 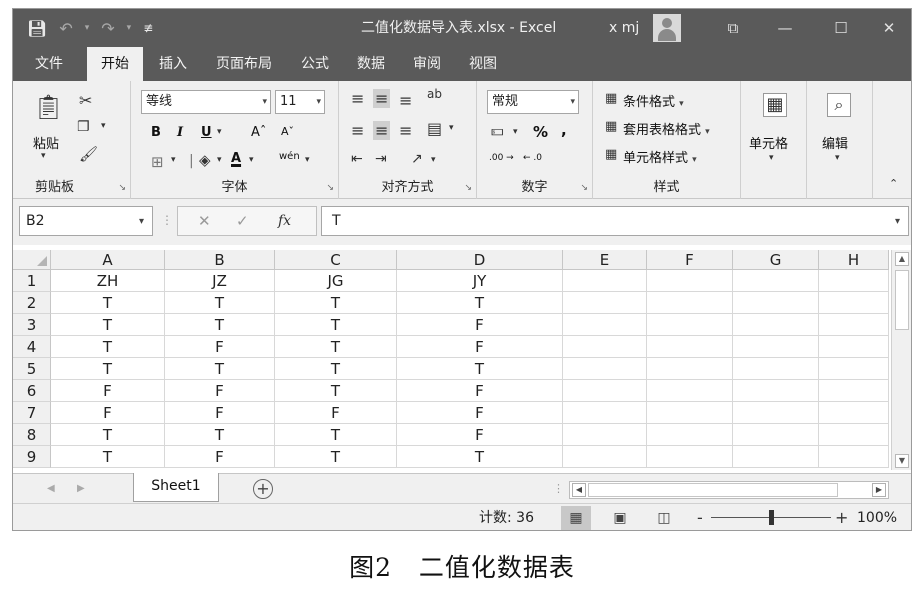 I want to click on cell-f5, so click(x=690, y=369).